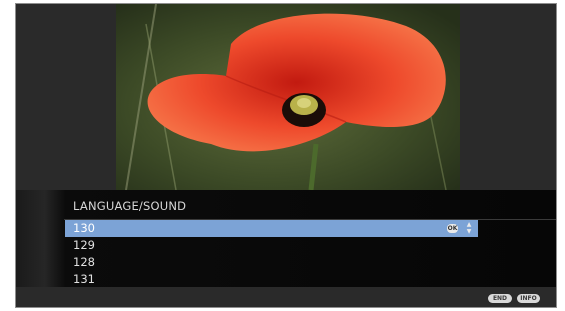 The height and width of the screenshot is (311, 565). What do you see at coordinates (40, 238) in the screenshot?
I see `panel-side-bar` at bounding box center [40, 238].